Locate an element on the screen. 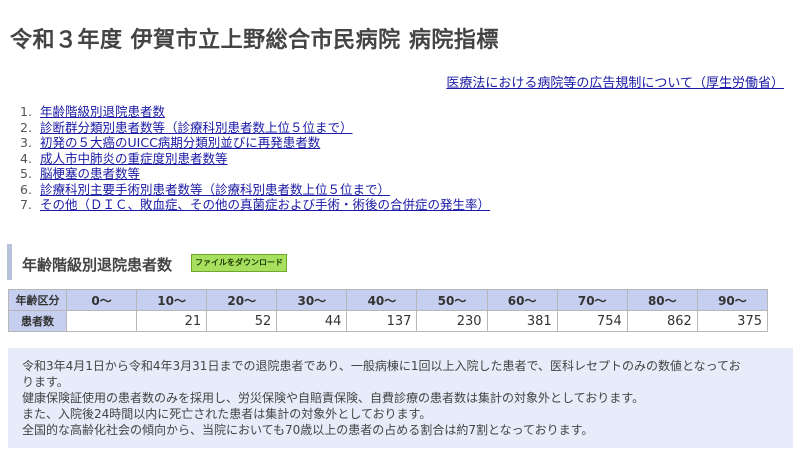 Image resolution: width=800 pixels, height=456 pixels. age-column-header: 30〜 is located at coordinates (312, 300).